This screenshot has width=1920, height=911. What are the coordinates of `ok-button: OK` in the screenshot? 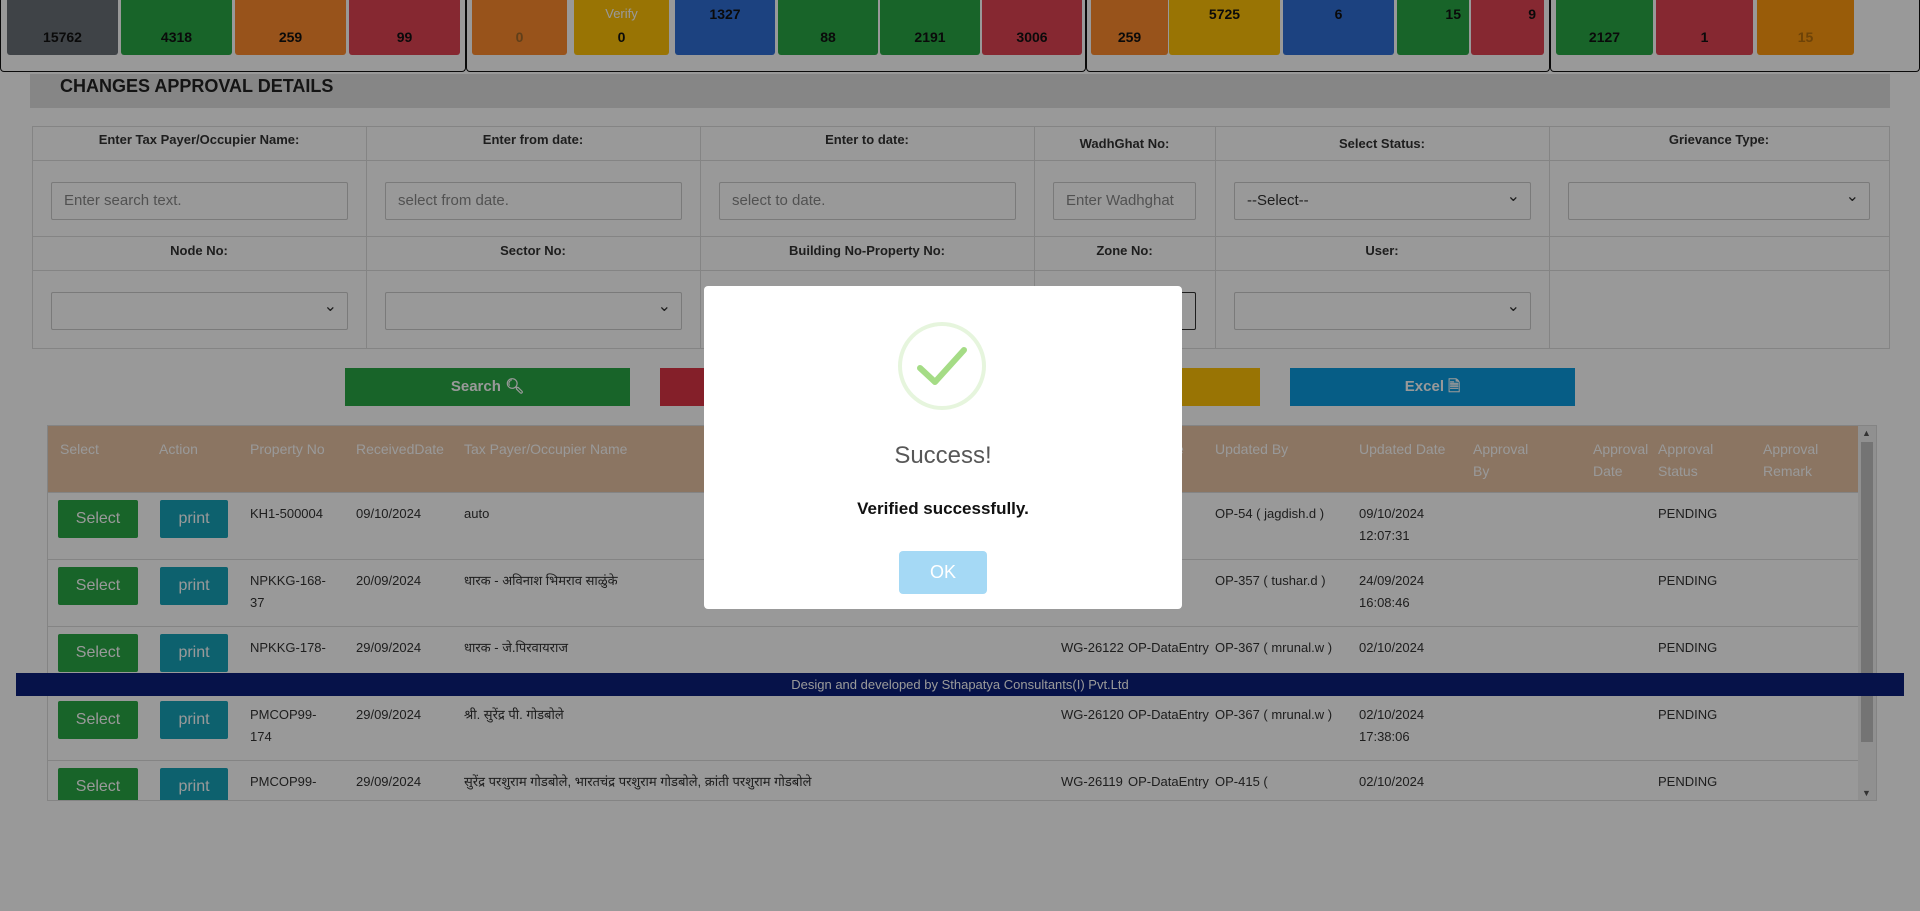 It's located at (943, 572).